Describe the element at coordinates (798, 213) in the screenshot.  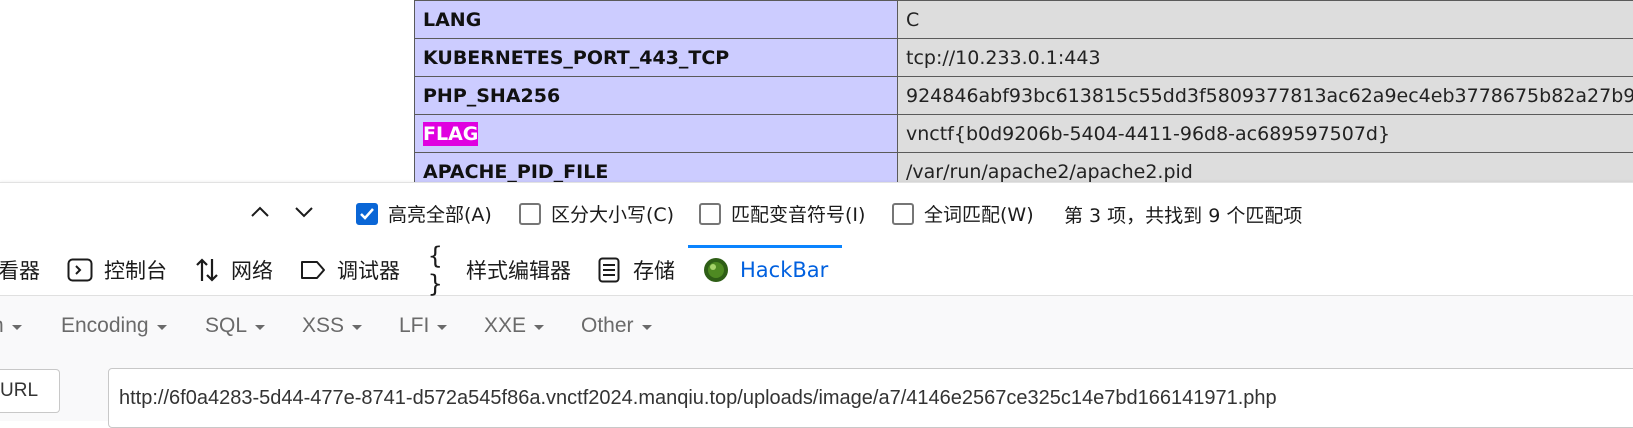
I see `checkbox-label: 匹配变音符号(I)` at that location.